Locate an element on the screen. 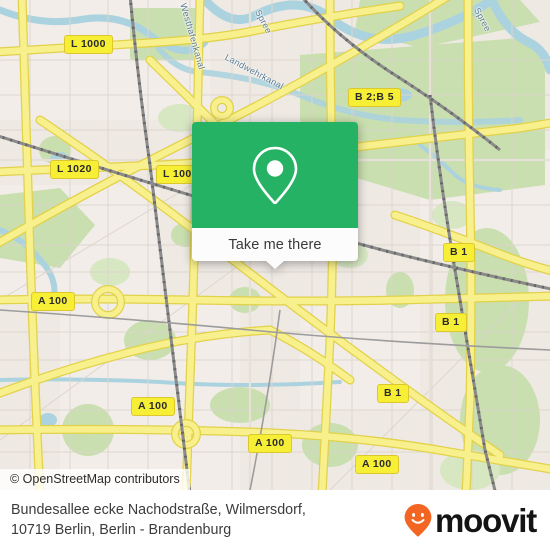  map-attribution: © OpenStreetMap contributors is located at coordinates (95, 479).